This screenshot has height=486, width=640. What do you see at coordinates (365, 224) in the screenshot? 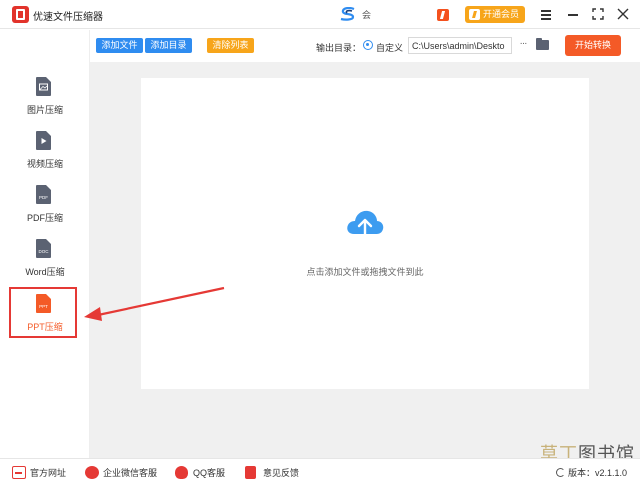
I see `cloud-upload-icon` at bounding box center [365, 224].